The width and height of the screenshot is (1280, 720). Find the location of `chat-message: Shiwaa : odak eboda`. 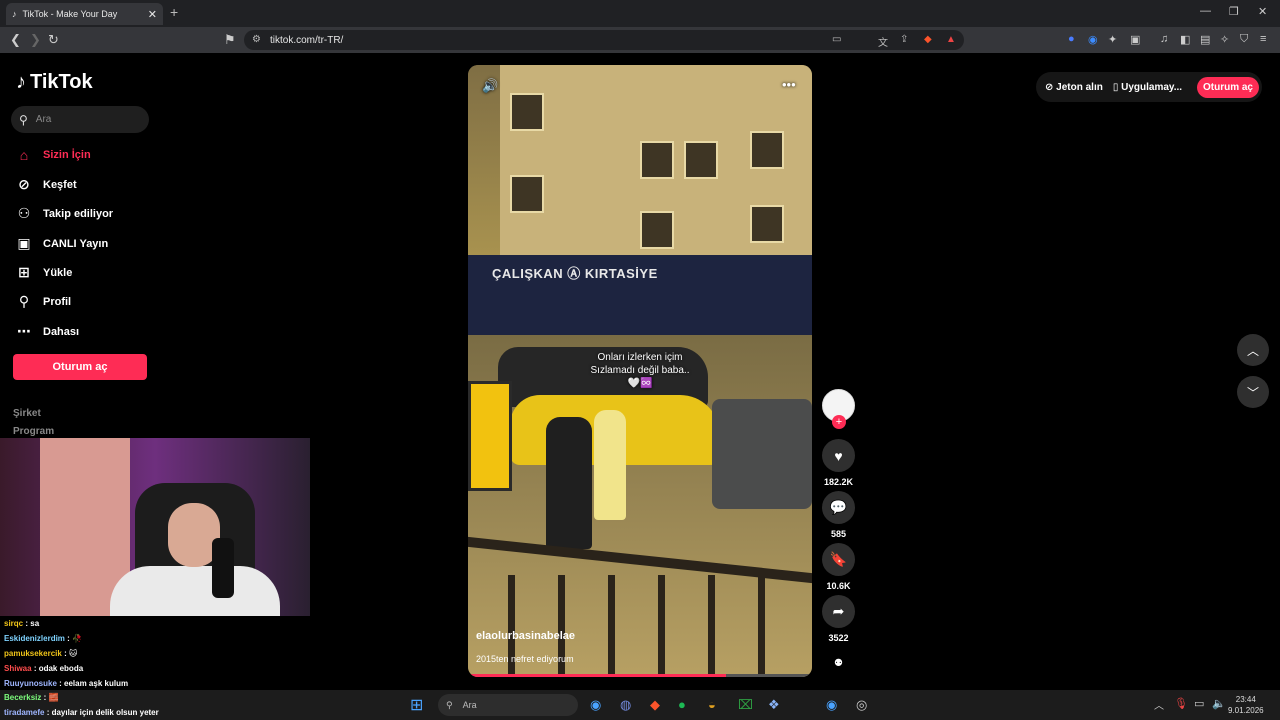

chat-message: Shiwaa : odak eboda is located at coordinates (44, 668).